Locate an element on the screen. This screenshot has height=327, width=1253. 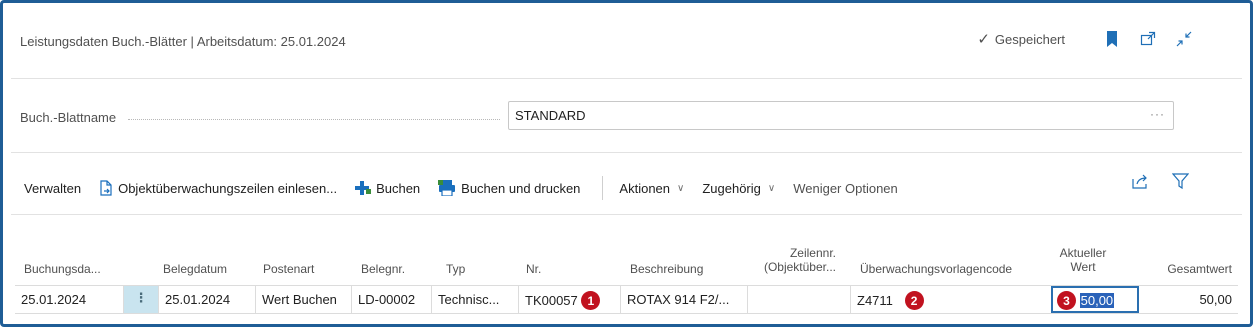
more-options-icon: ··· is located at coordinates (1157, 114).